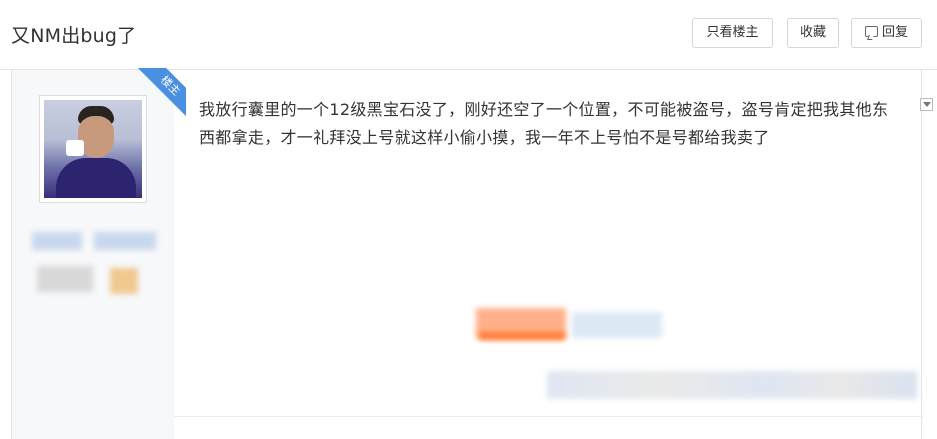  Describe the element at coordinates (732, 385) in the screenshot. I see `post-meta-blurred` at that location.